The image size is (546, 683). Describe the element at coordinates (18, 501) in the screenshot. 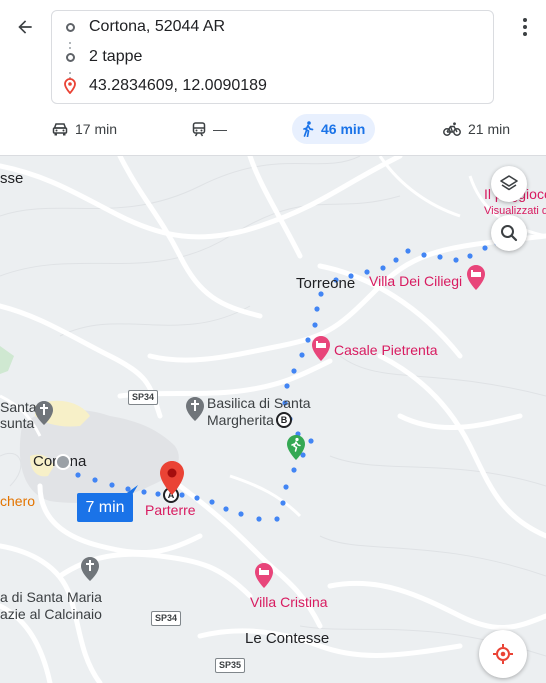

I see `map-label-chero: chero` at that location.